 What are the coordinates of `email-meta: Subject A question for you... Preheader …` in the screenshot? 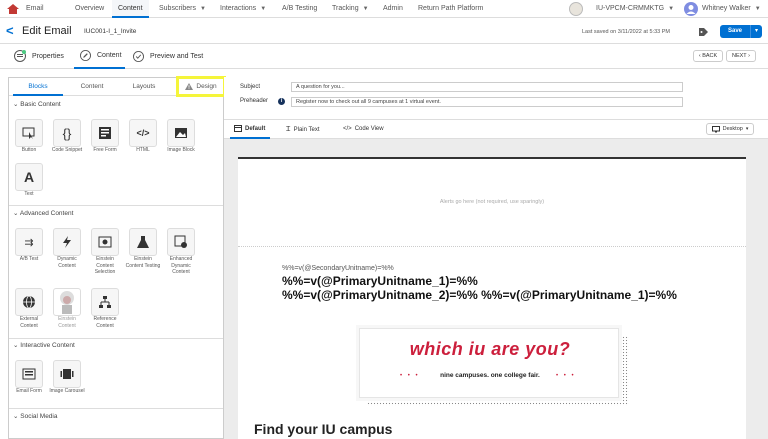 It's located at (496, 98).